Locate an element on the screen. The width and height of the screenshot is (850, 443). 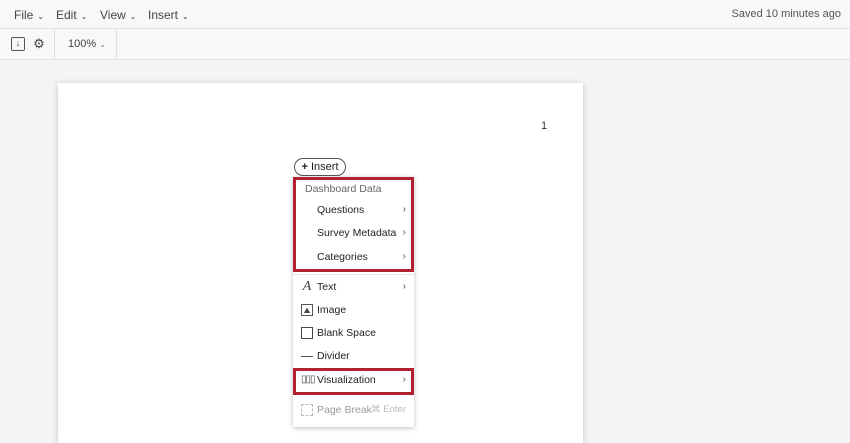
menu-item-text: A Text › is located at coordinates (353, 287).